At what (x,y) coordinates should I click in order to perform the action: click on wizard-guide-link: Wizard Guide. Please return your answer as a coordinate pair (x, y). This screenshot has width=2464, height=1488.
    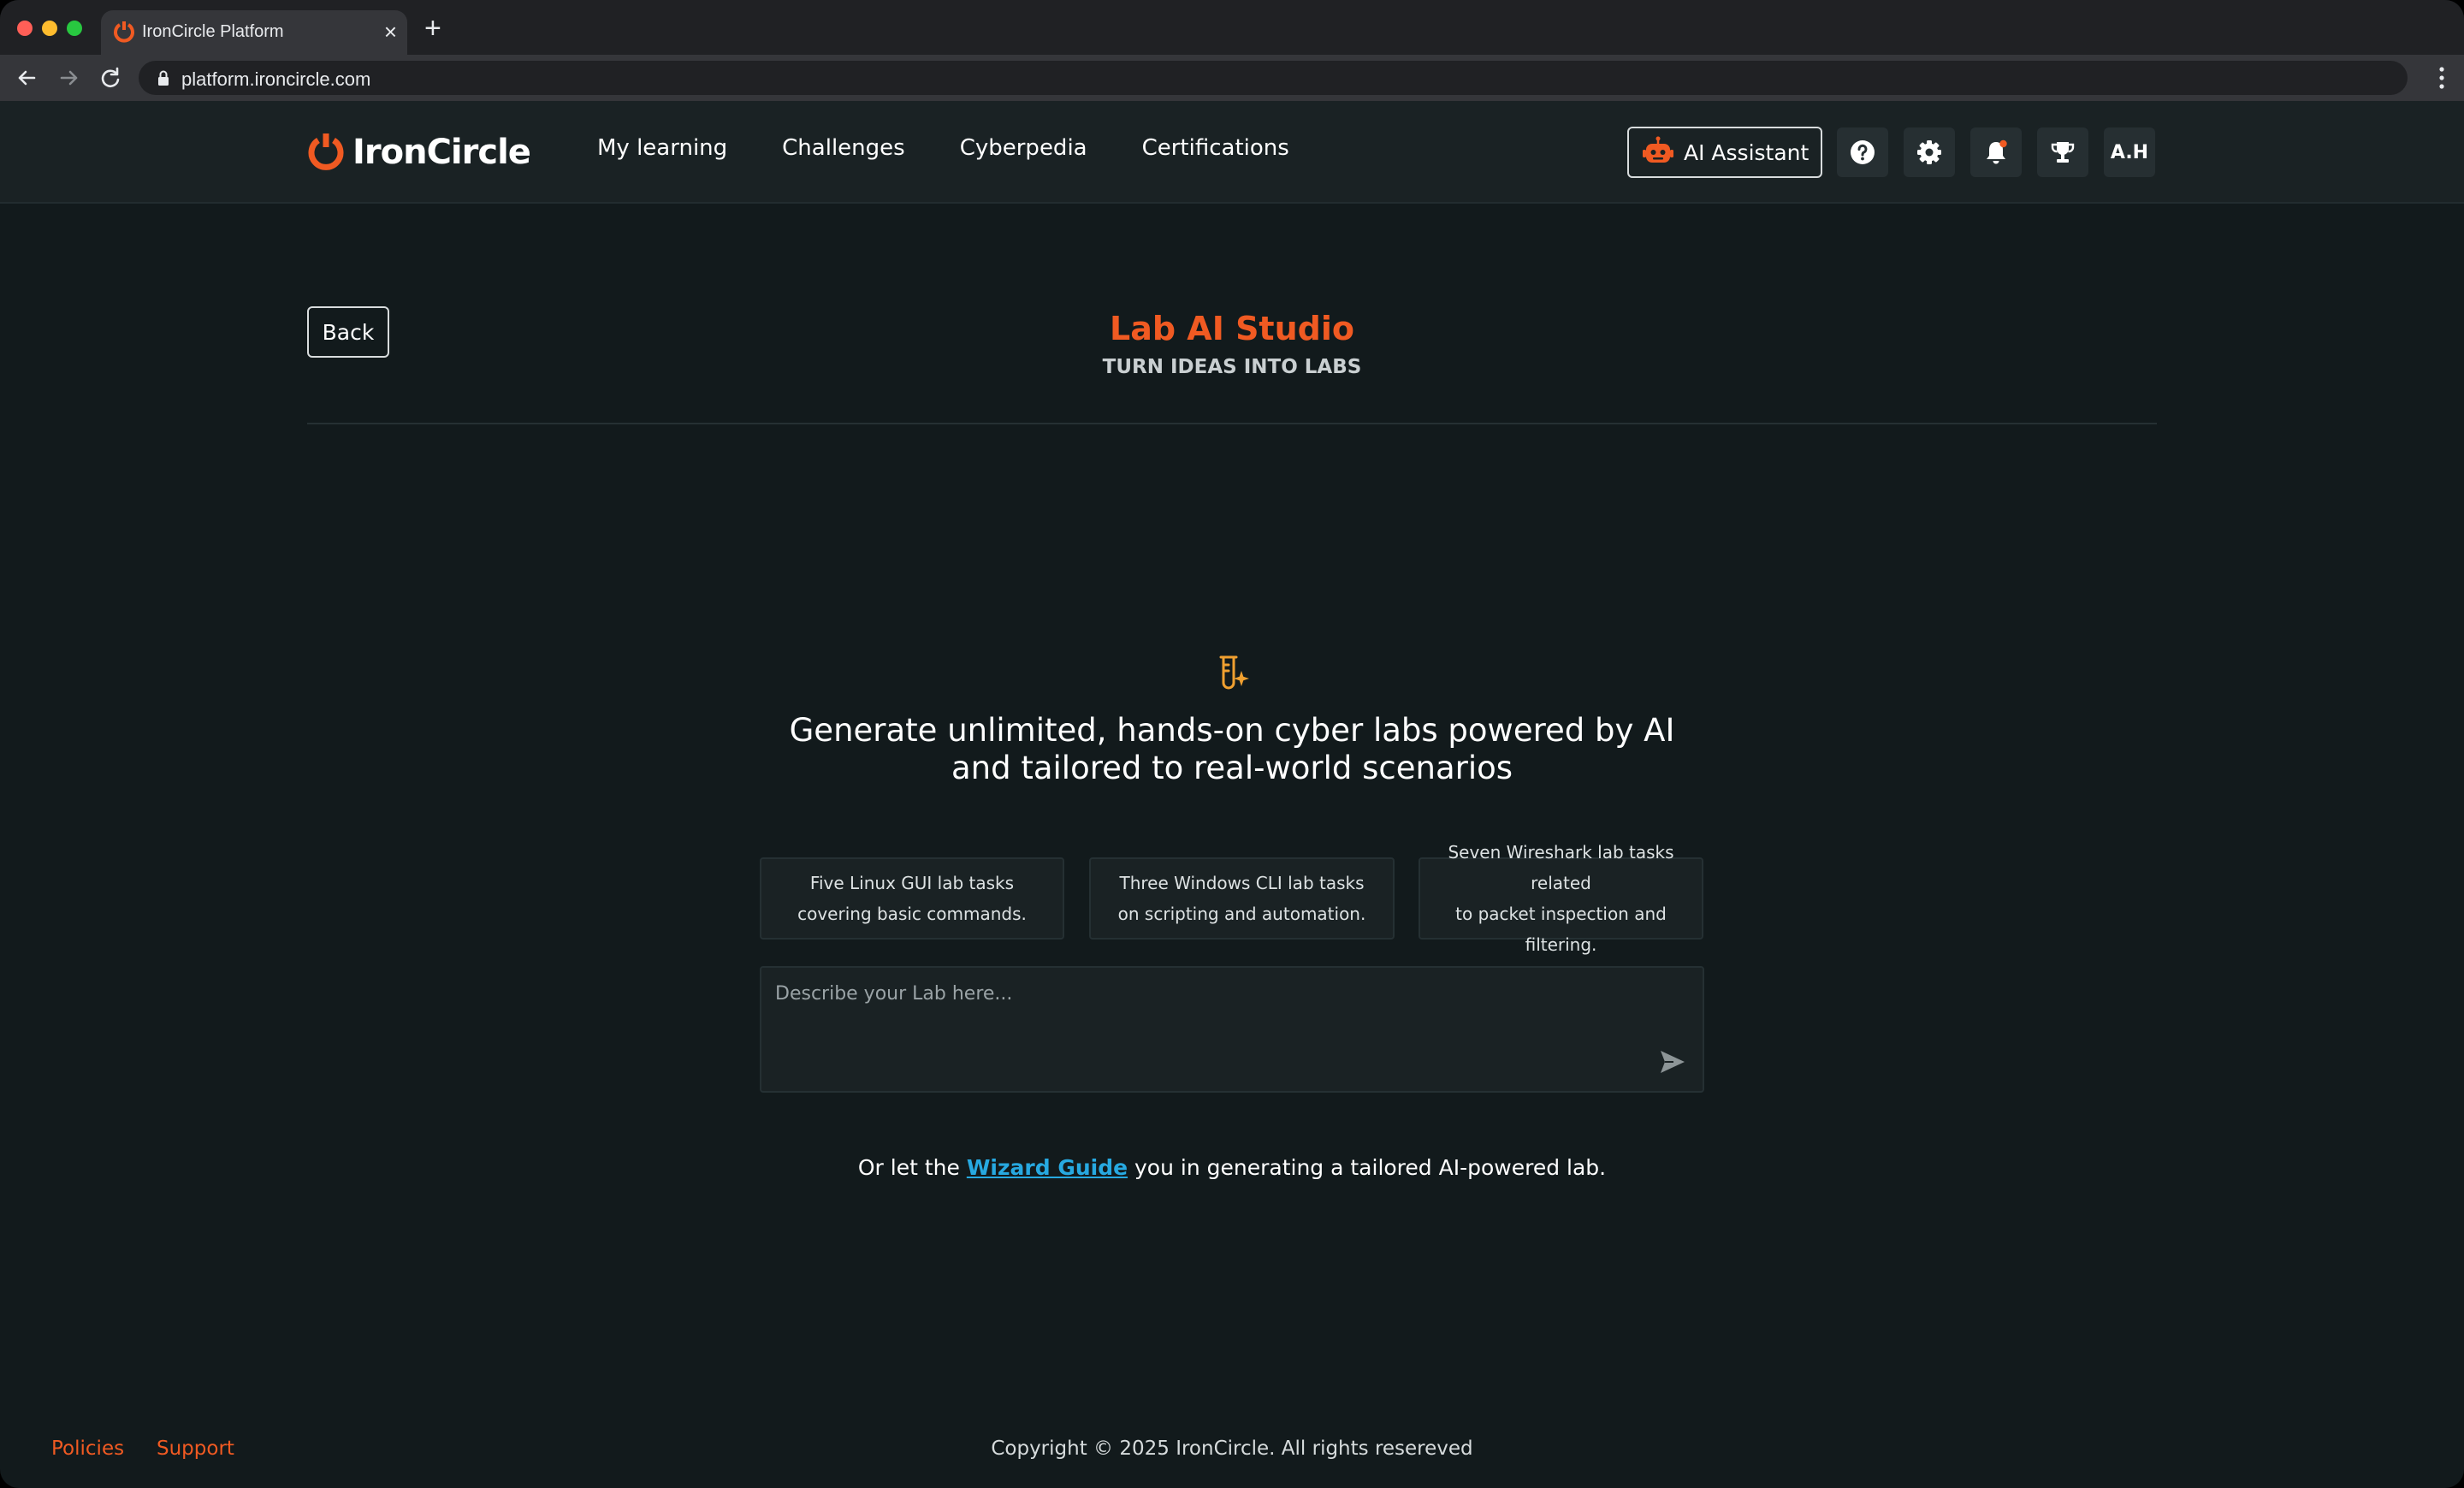
    Looking at the image, I should click on (1047, 1167).